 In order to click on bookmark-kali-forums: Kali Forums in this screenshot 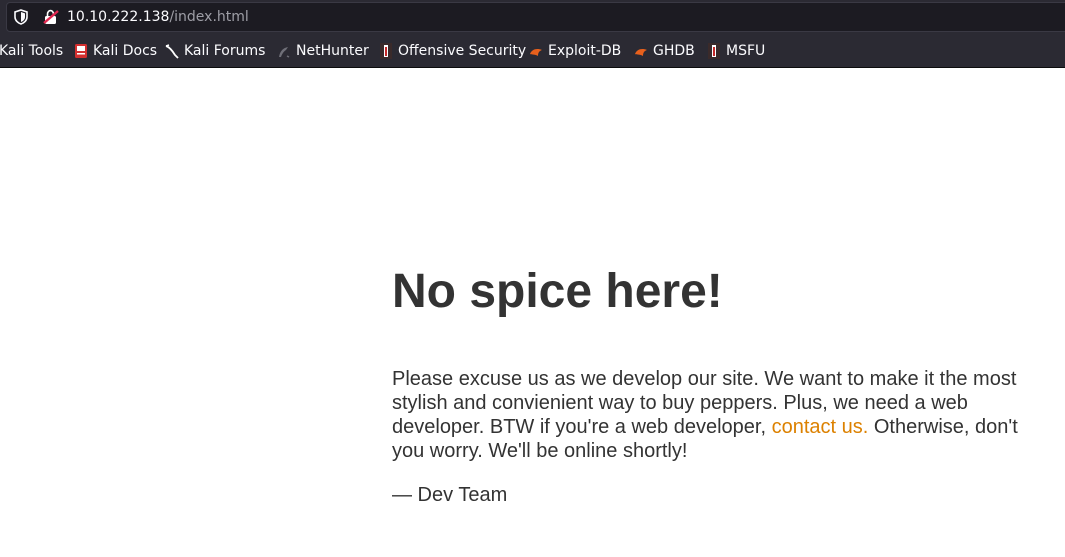, I will do `click(215, 51)`.